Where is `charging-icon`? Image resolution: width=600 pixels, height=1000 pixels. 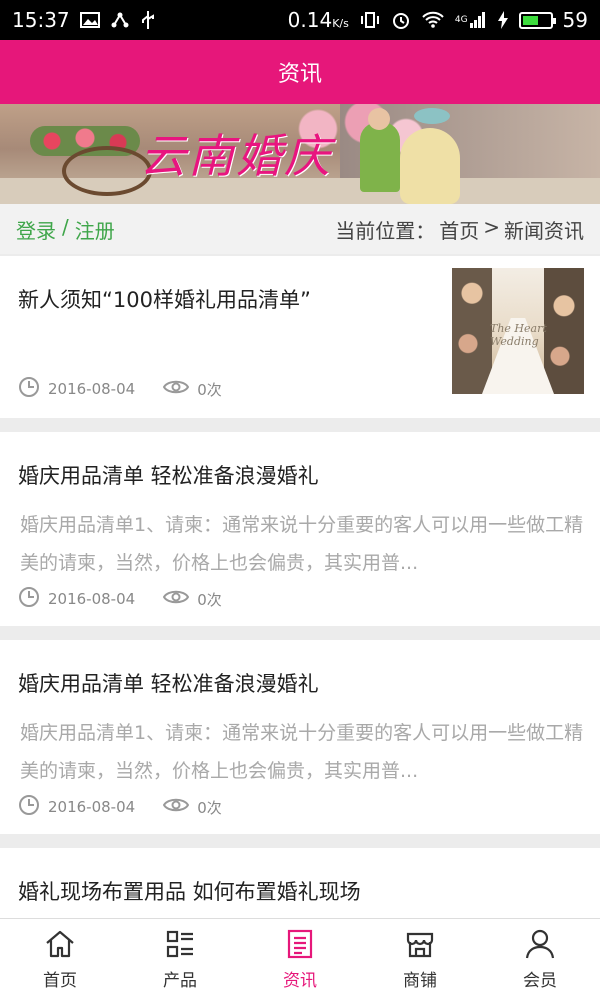 charging-icon is located at coordinates (503, 20).